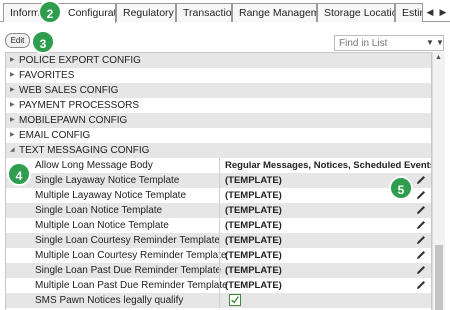  I want to click on search-input, so click(378, 43).